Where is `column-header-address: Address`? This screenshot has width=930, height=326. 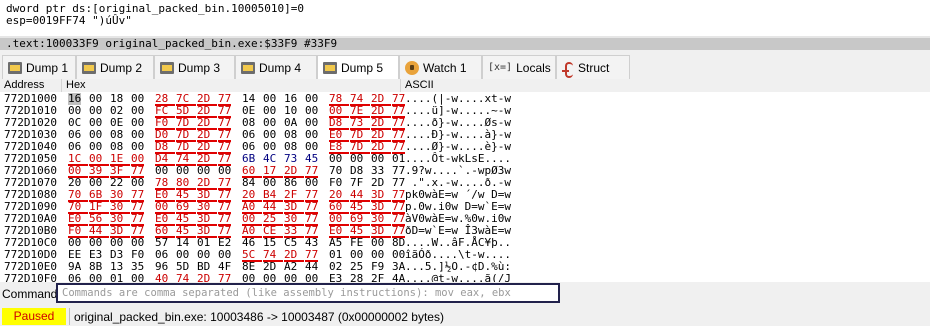
column-header-address: Address is located at coordinates (31, 85).